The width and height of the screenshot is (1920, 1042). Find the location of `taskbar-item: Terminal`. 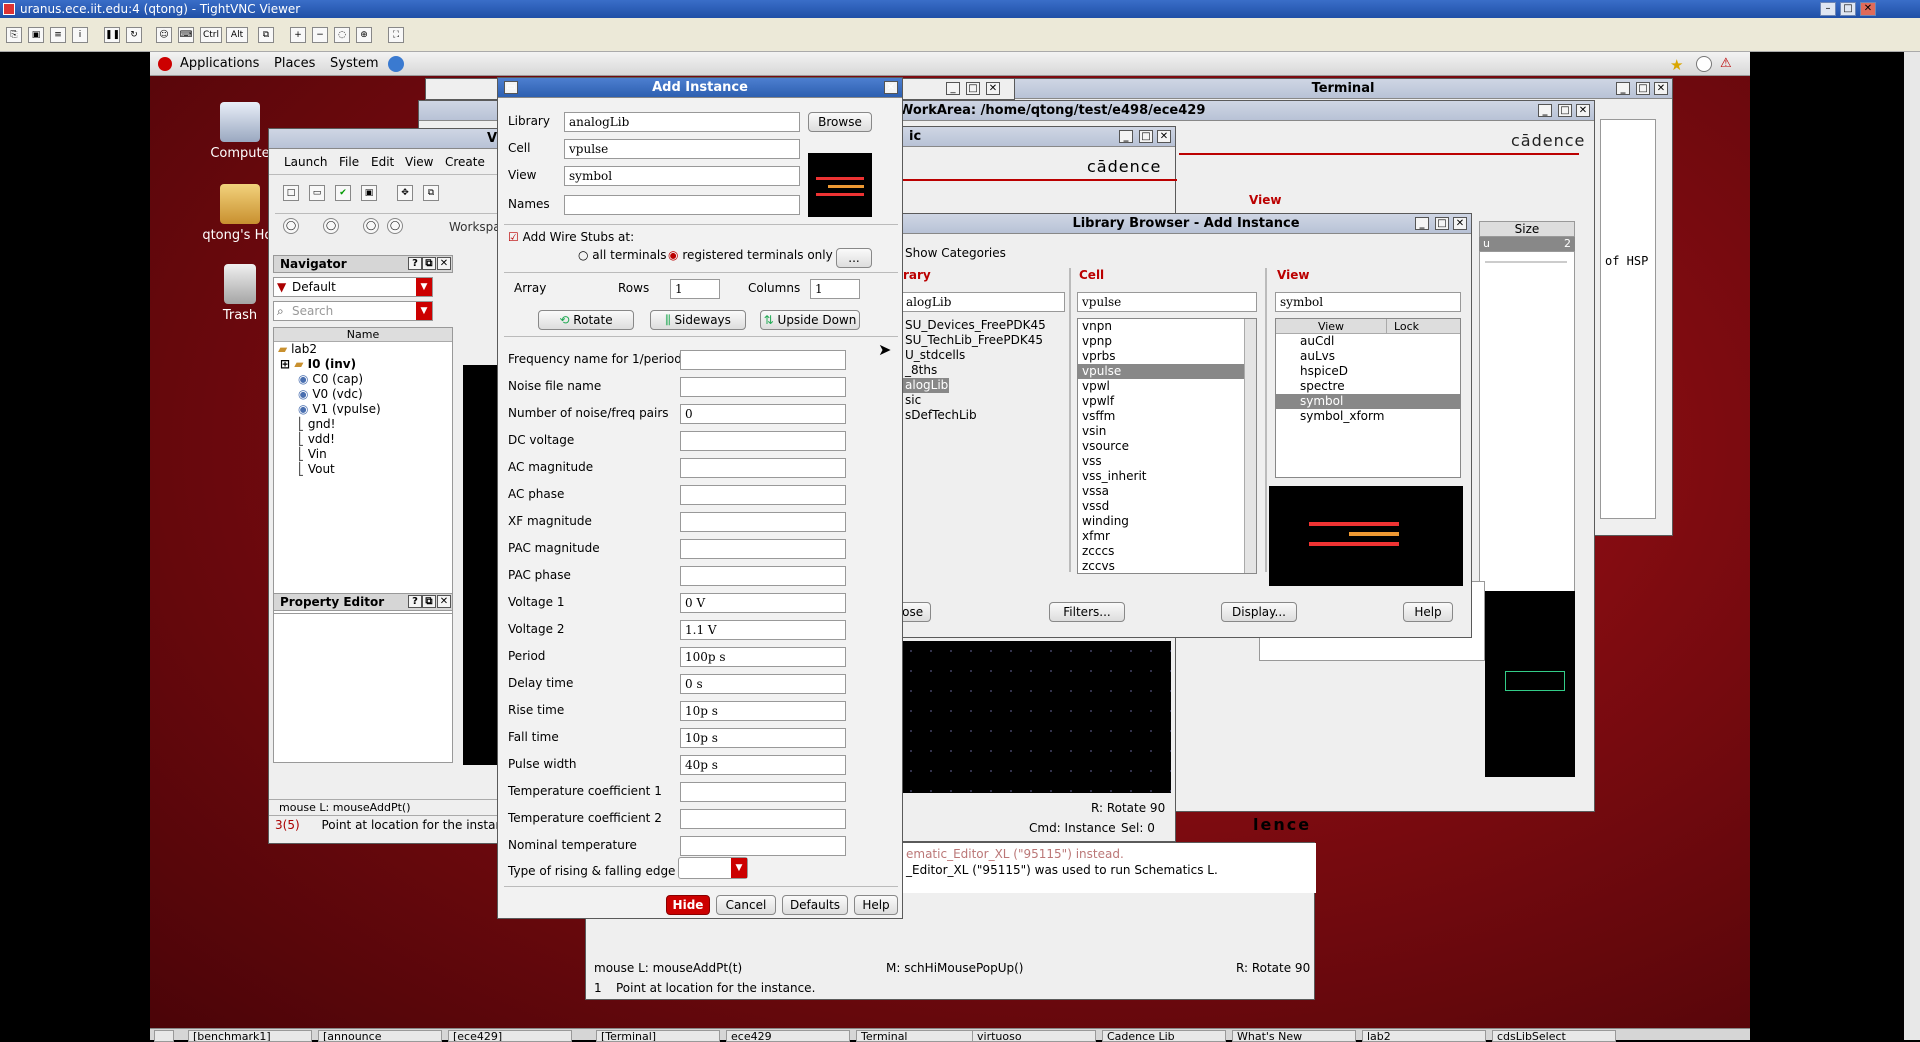

taskbar-item: Terminal is located at coordinates (918, 1036).